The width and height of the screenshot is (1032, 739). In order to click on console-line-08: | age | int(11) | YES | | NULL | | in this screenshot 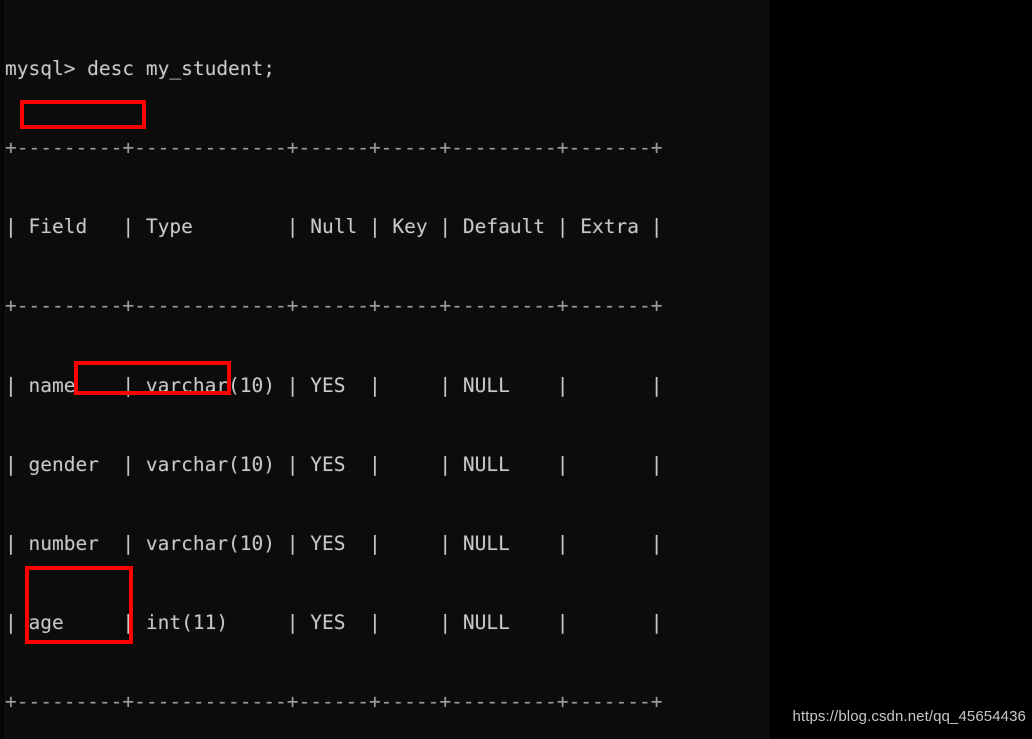, I will do `click(334, 623)`.